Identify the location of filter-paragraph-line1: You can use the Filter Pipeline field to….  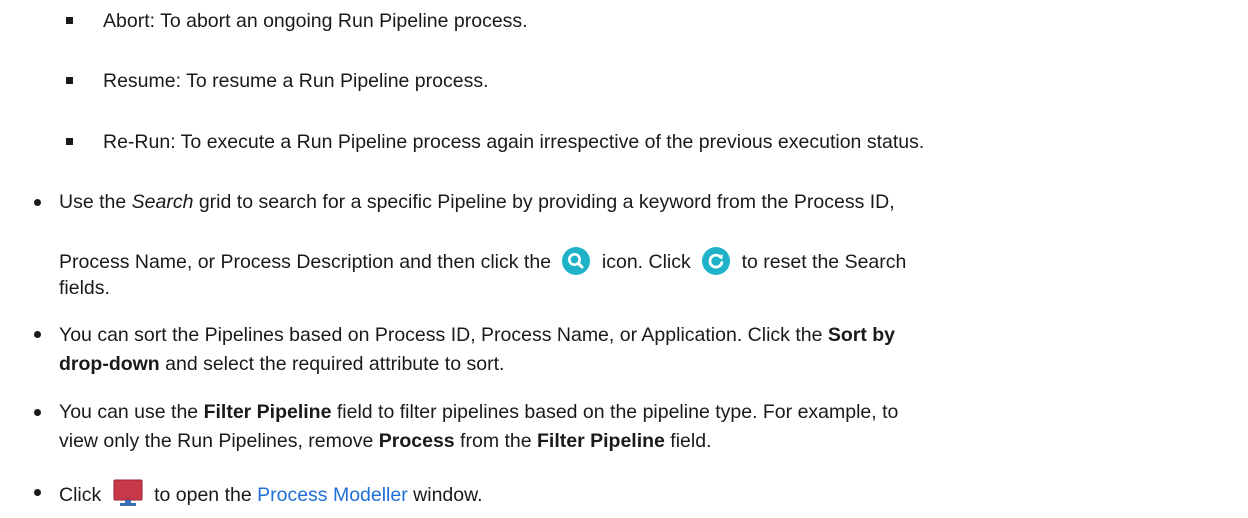
(479, 412).